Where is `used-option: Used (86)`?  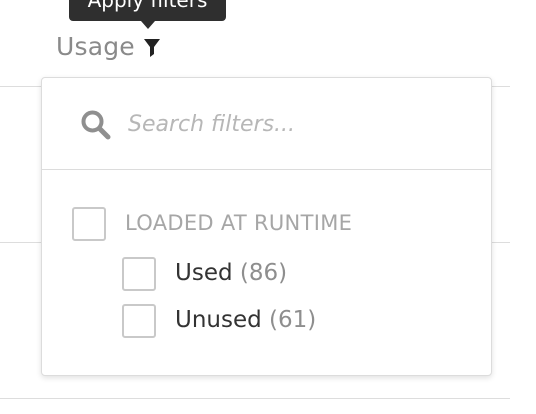 used-option: Used (86) is located at coordinates (231, 273).